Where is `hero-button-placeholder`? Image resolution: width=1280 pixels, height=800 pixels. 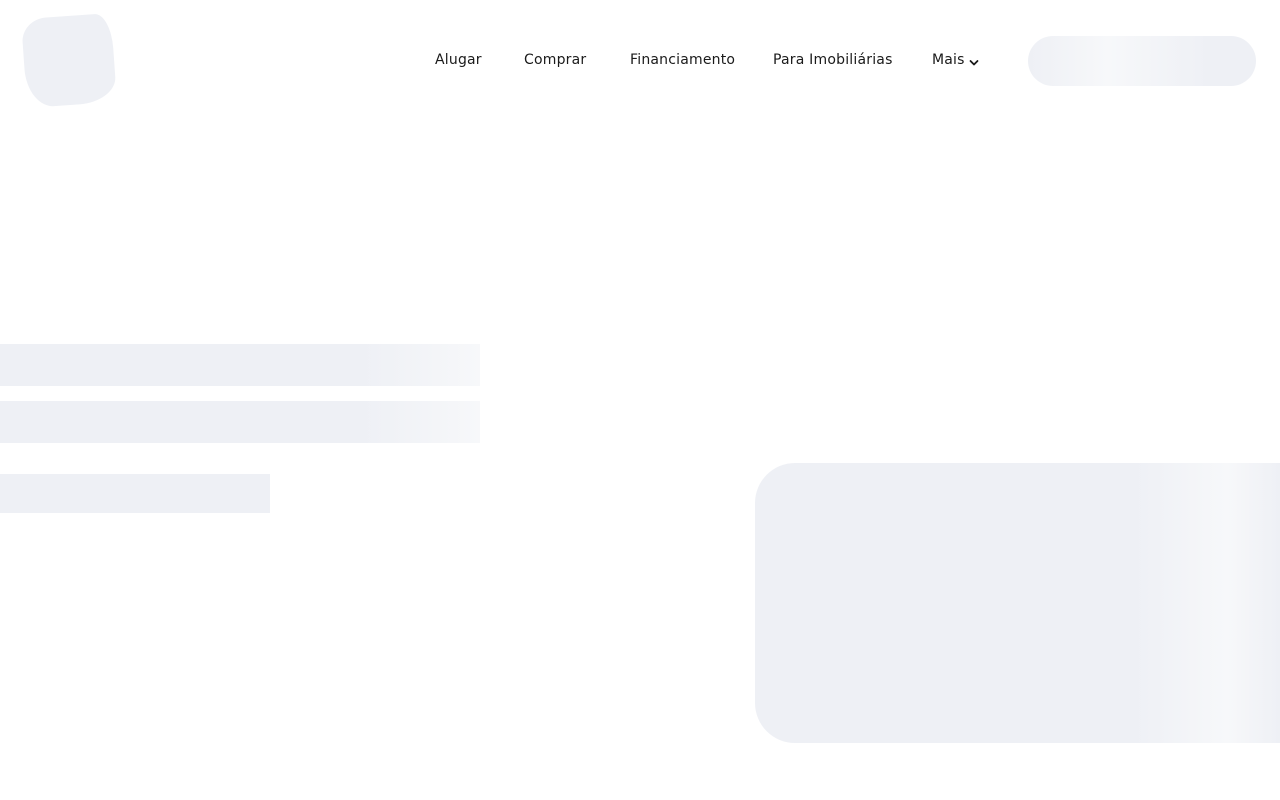 hero-button-placeholder is located at coordinates (135, 493).